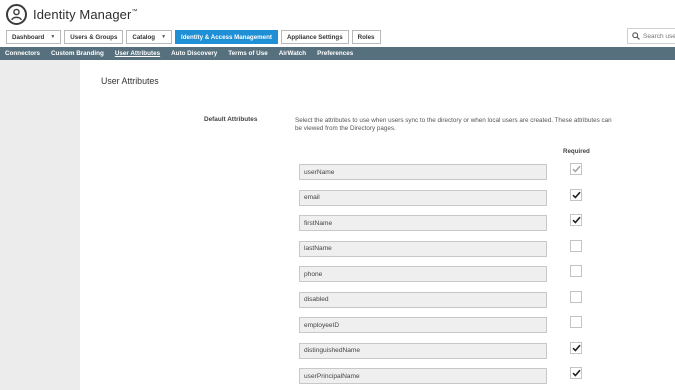 This screenshot has width=675, height=390. I want to click on attribute-row: lastName, so click(337, 248).